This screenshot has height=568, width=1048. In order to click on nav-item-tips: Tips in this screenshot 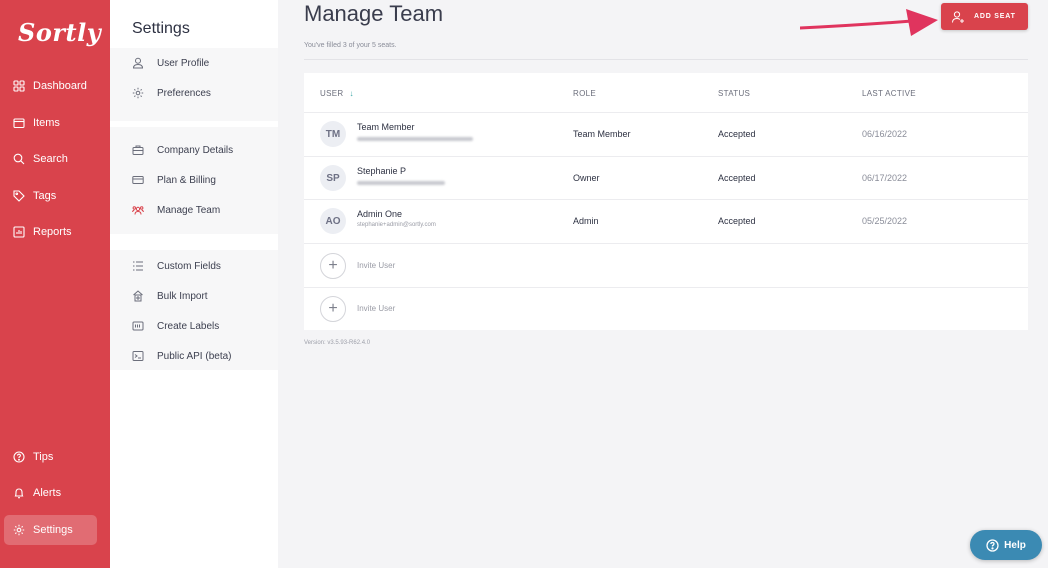, I will do `click(50, 457)`.